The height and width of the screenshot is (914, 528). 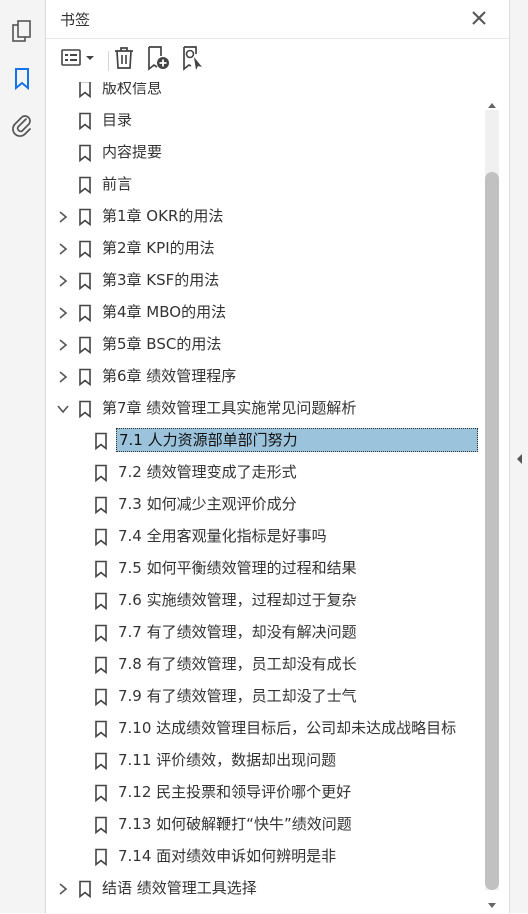 What do you see at coordinates (222, 536) in the screenshot?
I see `bookmark-label: 7.4 全用客观量化指标是好事吗` at bounding box center [222, 536].